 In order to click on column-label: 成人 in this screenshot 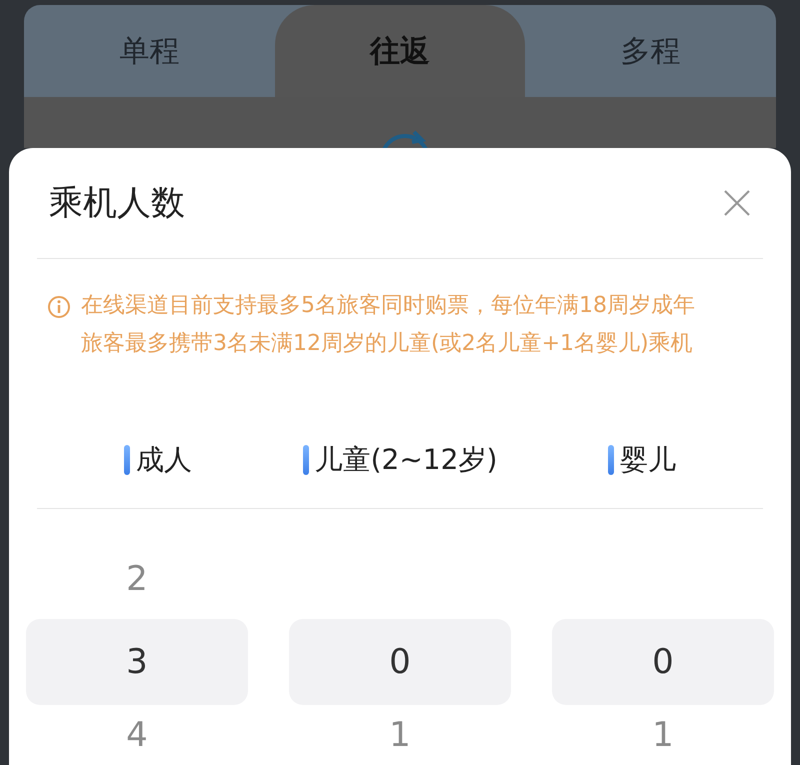, I will do `click(164, 460)`.